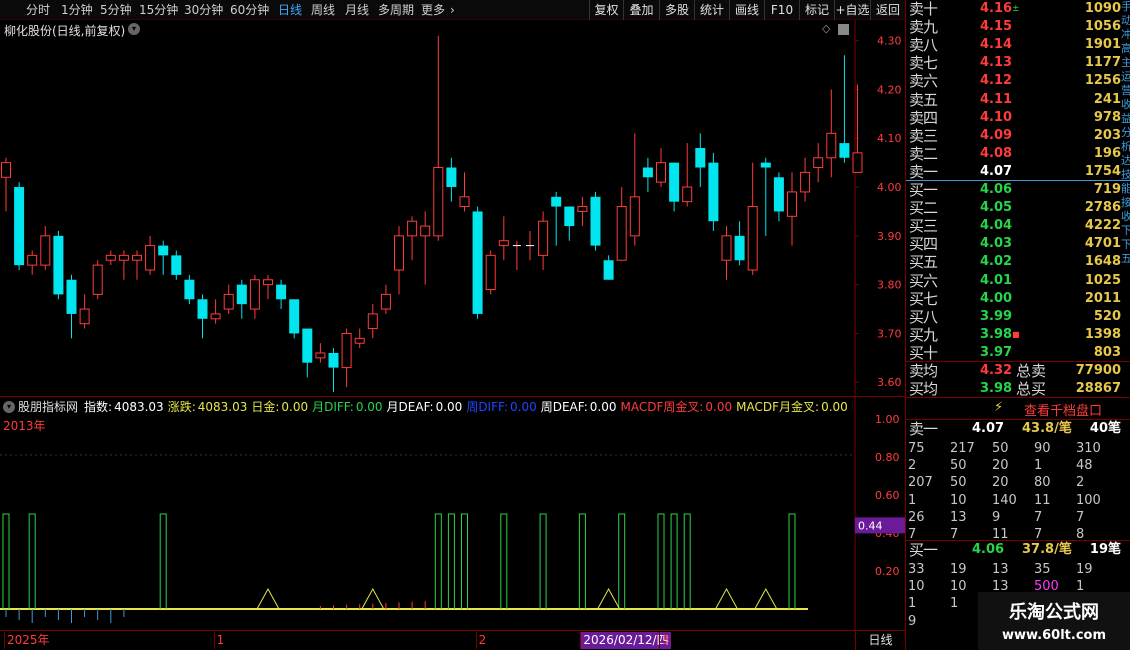 This screenshot has width=1130, height=650. I want to click on orderbook-buy-row: 买七 4.00 2011, so click(1018, 299).